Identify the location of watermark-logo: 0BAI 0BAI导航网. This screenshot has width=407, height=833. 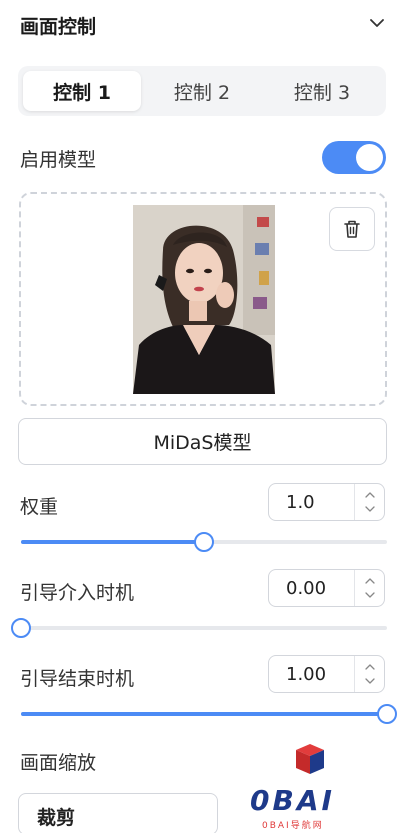
(305, 787).